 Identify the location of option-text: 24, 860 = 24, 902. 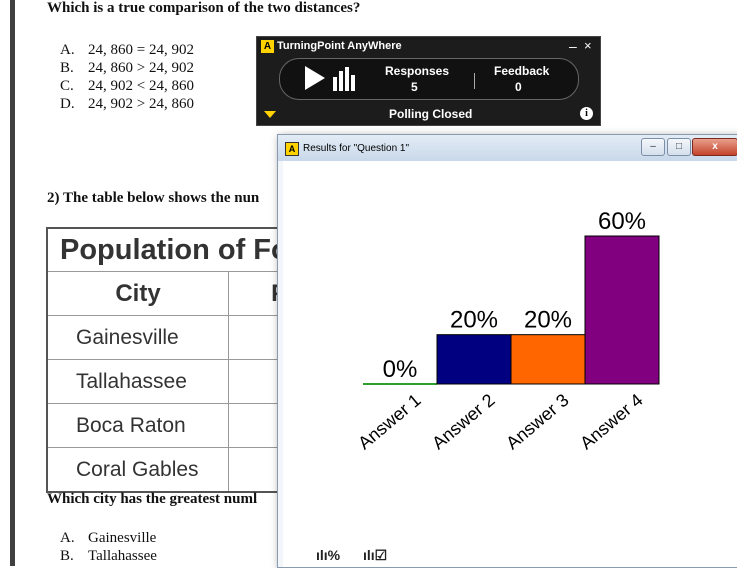
(141, 50).